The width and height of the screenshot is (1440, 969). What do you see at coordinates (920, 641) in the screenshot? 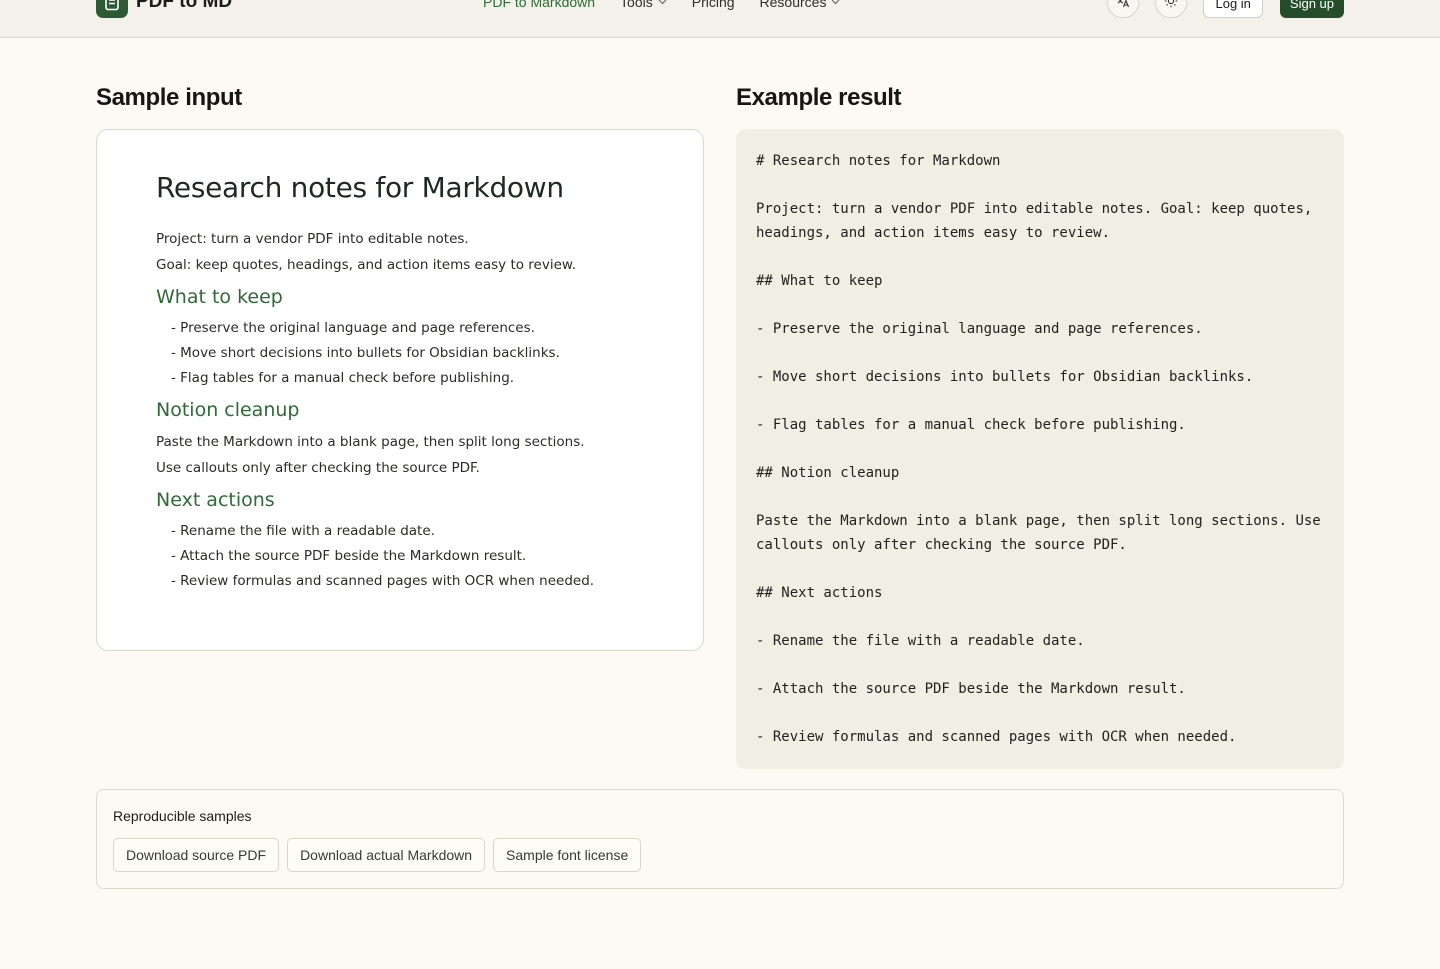
I see `code-line: - Rename the file with a readable date.` at bounding box center [920, 641].